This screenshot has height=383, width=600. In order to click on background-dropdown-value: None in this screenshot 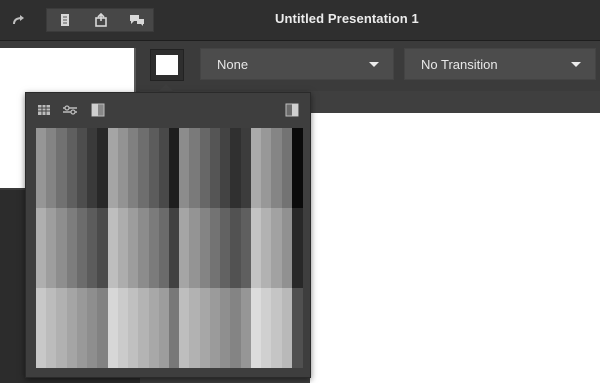, I will do `click(233, 64)`.